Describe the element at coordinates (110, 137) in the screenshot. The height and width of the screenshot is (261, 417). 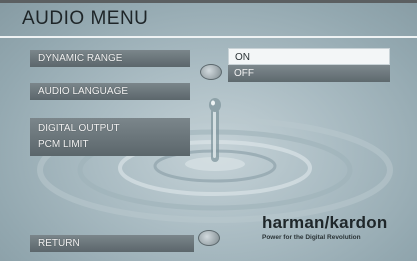
I see `digital-output-button: DIGITAL OUTPUT PCM LIMIT` at that location.